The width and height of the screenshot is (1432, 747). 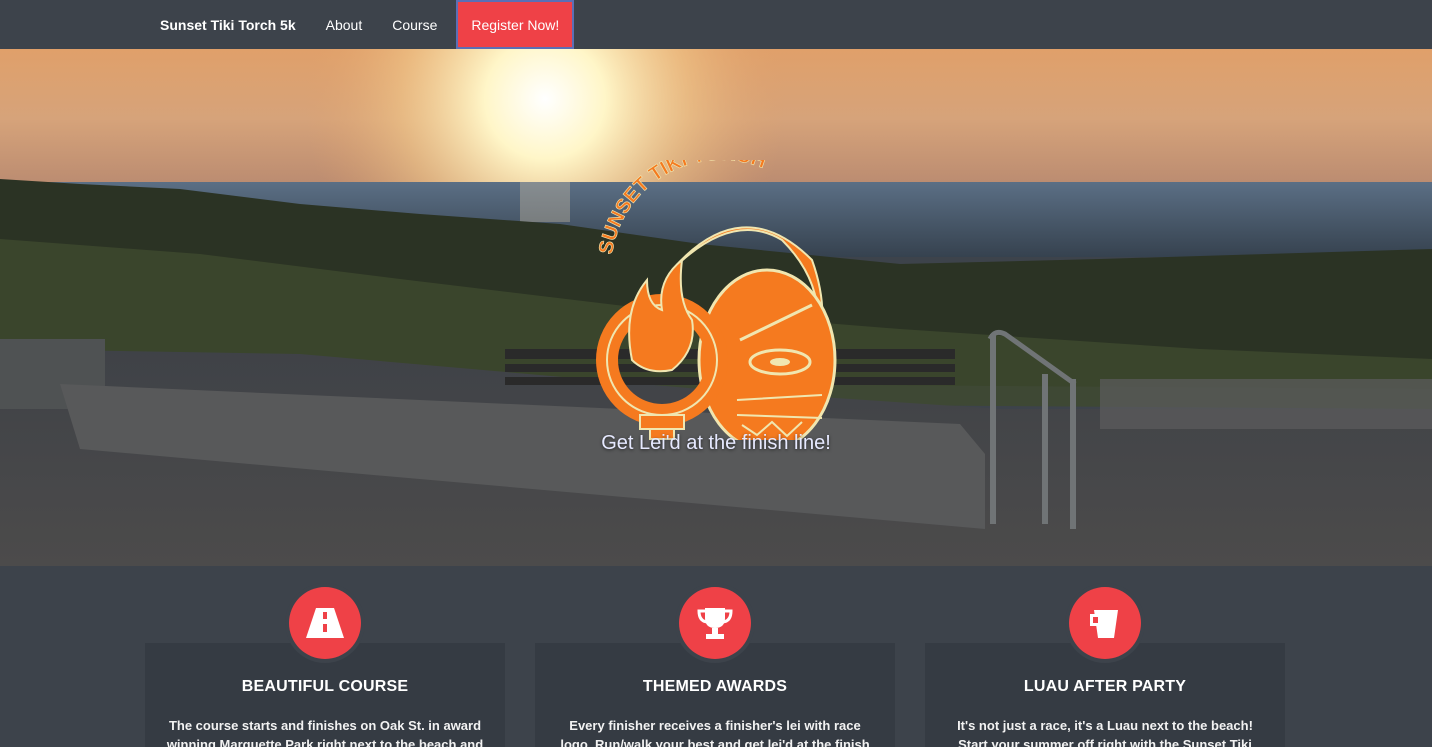 I want to click on feature-title: THEMED AWARDS, so click(x=715, y=686).